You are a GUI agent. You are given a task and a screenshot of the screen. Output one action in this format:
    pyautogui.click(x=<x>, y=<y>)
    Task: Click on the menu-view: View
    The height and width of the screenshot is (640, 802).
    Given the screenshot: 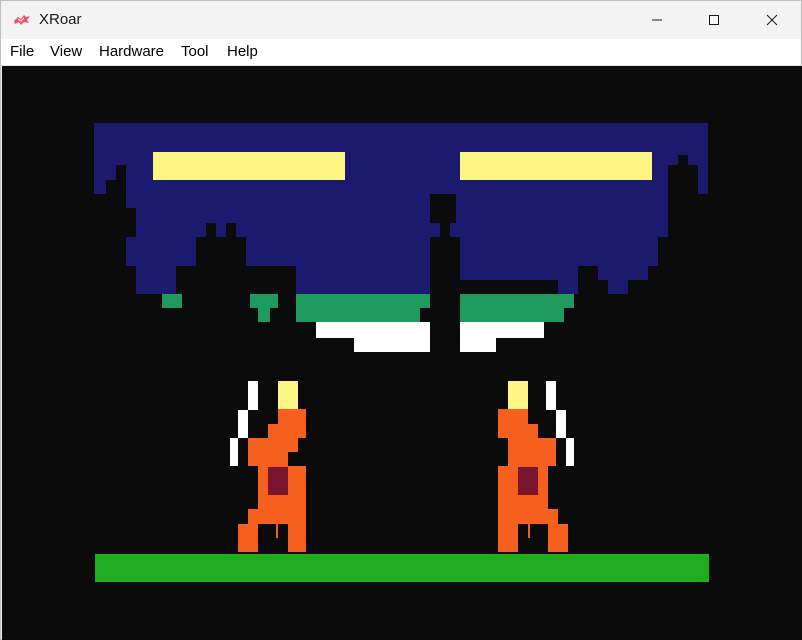 What is the action you would take?
    pyautogui.click(x=66, y=51)
    